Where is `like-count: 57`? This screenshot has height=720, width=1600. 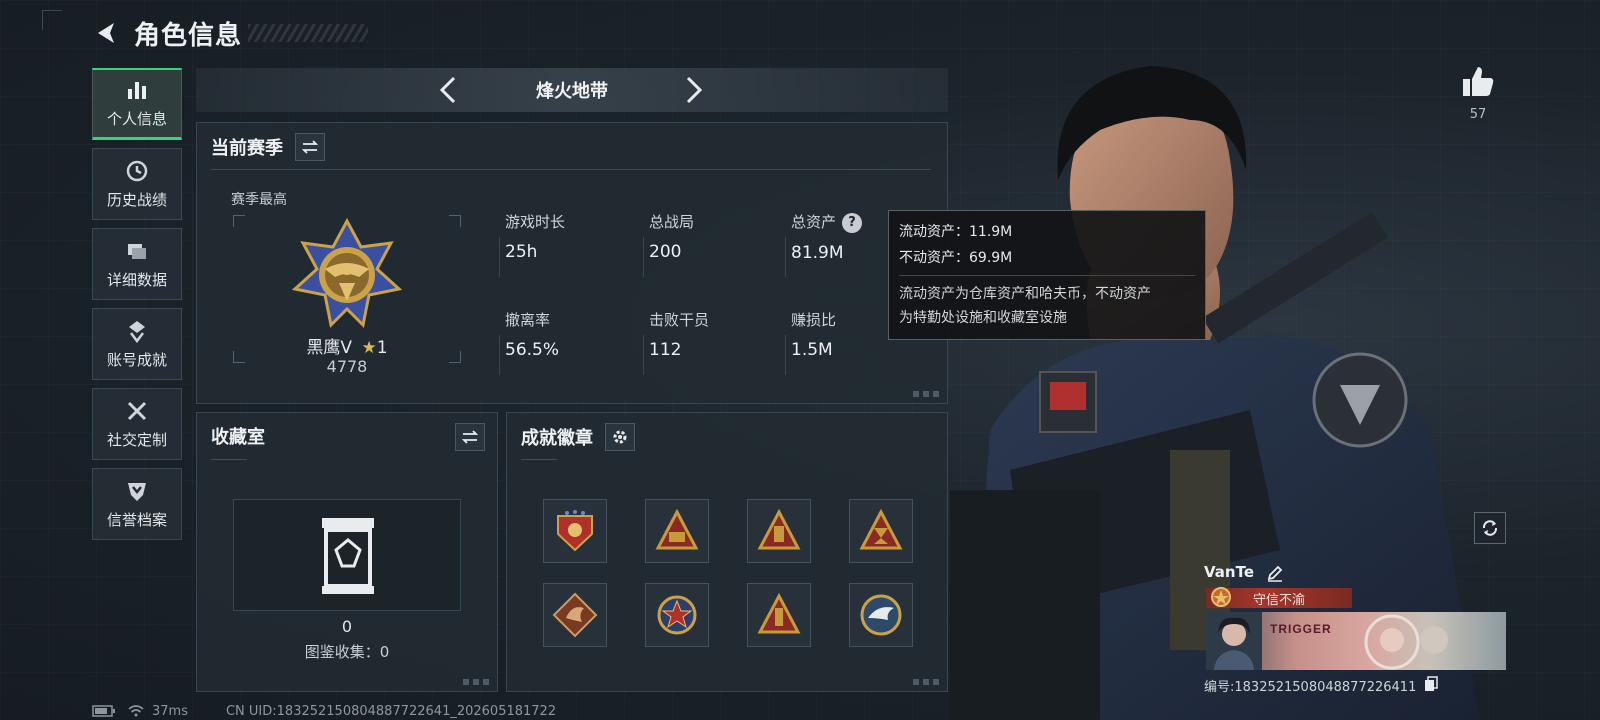 like-count: 57 is located at coordinates (1478, 114).